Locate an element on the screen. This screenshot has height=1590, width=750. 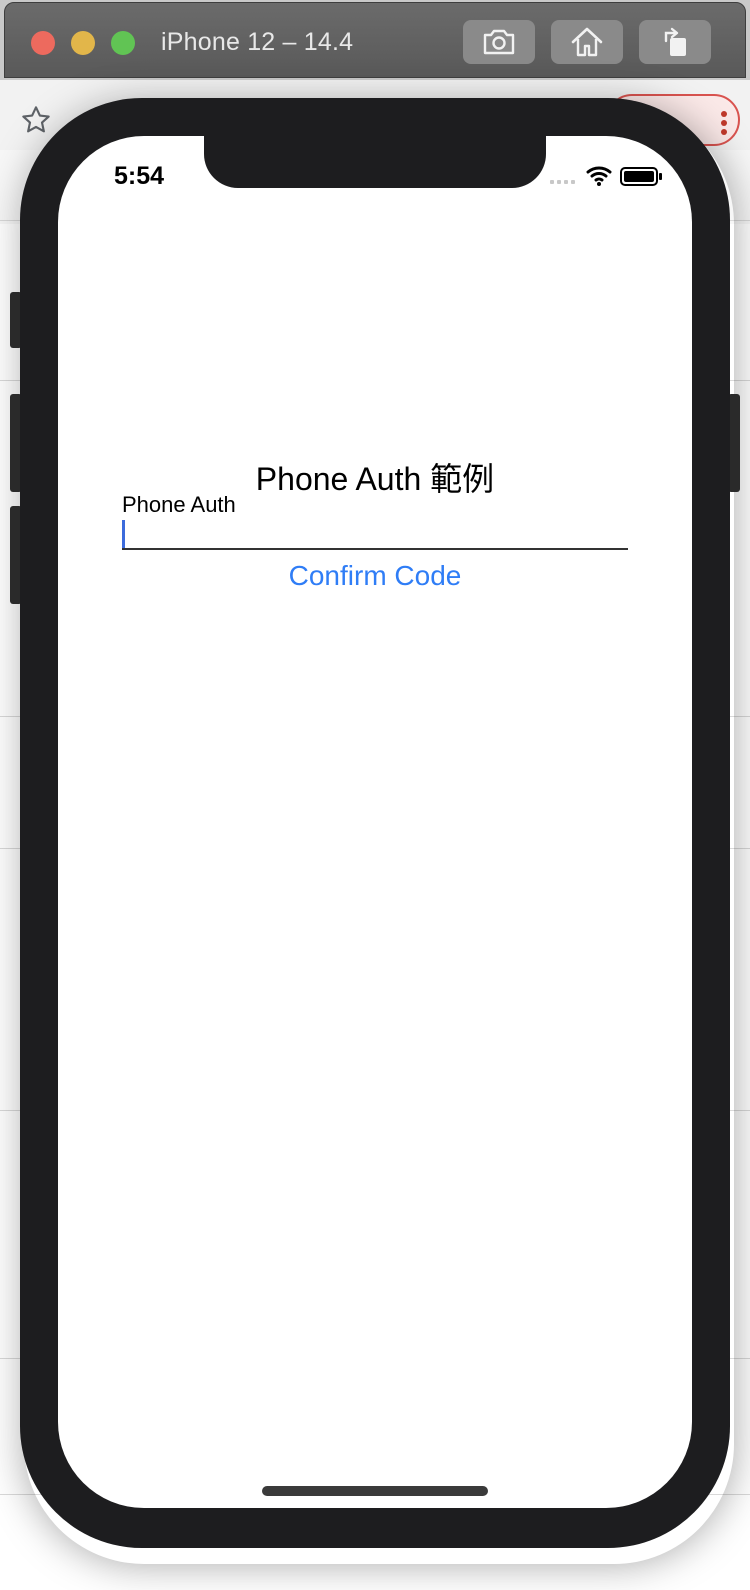
simulator-title: iPhone 12 – 14.4 is located at coordinates (257, 42).